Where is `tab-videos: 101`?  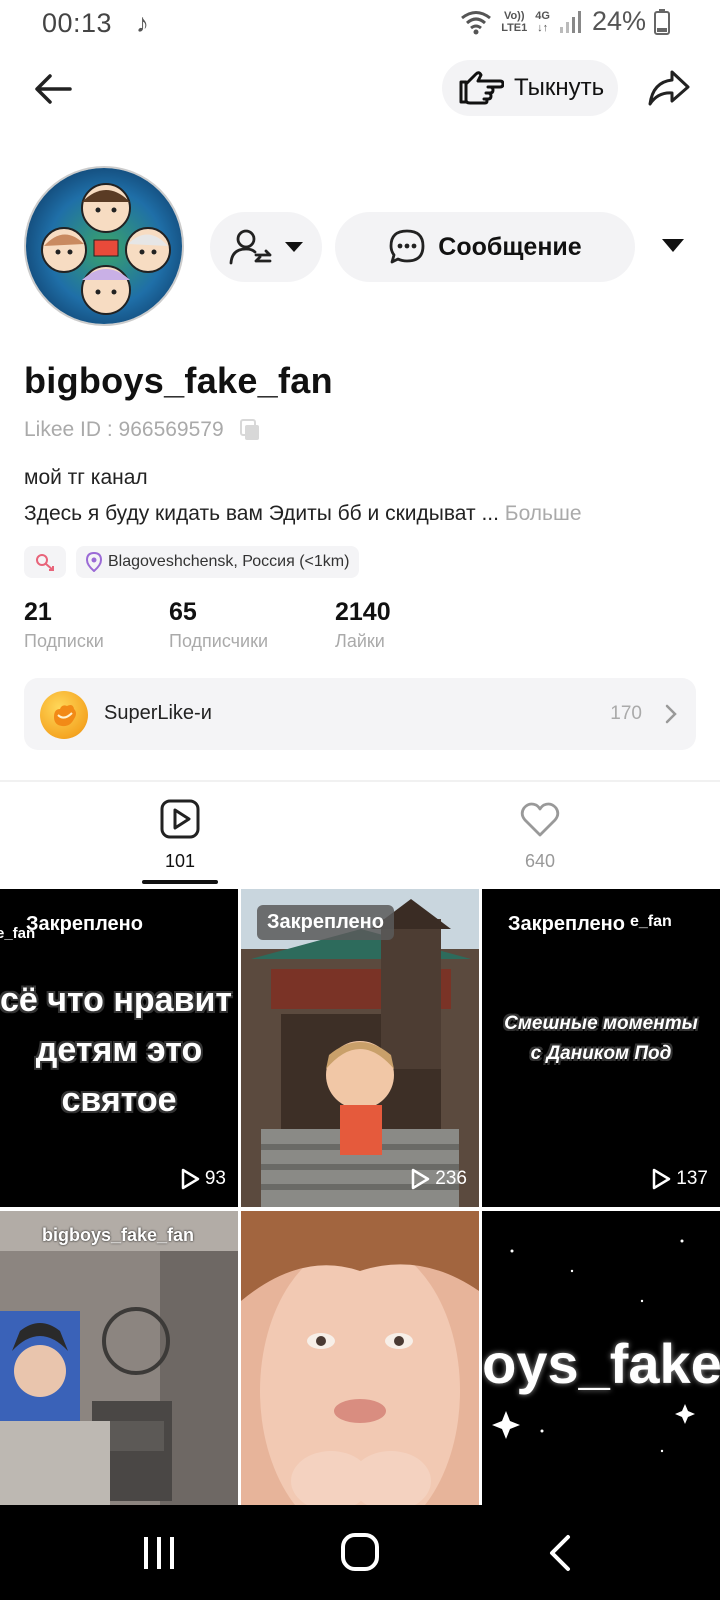
tab-videos: 101 is located at coordinates (180, 843).